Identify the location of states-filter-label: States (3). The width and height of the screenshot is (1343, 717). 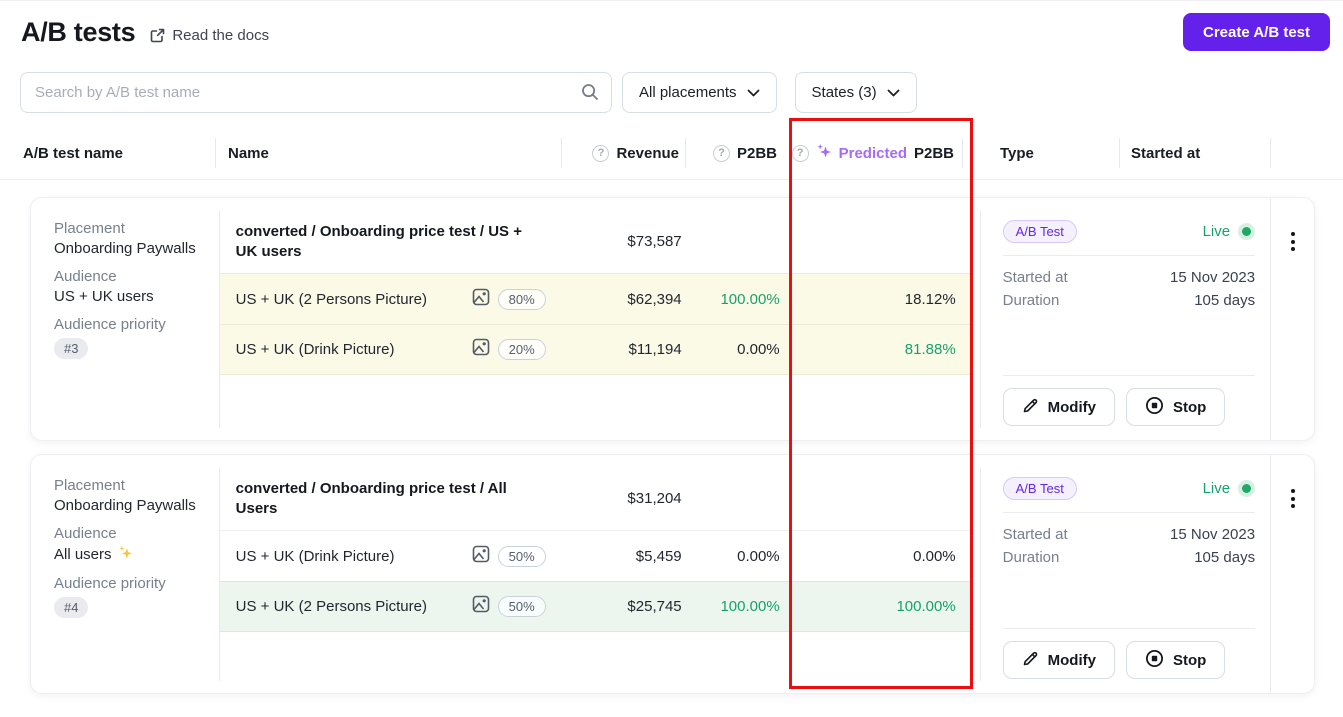
(844, 92).